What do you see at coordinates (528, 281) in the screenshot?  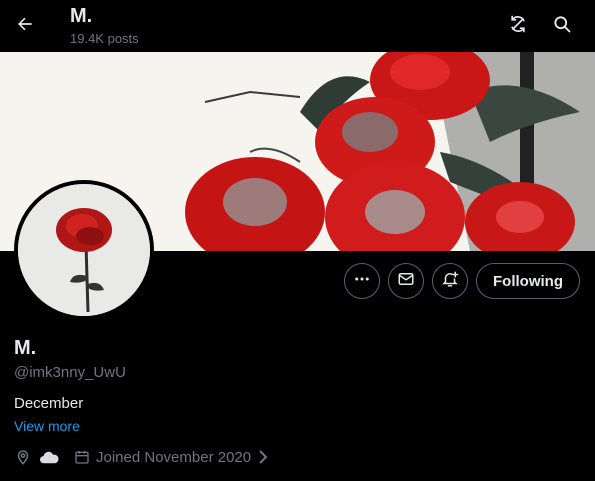 I see `following-button: Following` at bounding box center [528, 281].